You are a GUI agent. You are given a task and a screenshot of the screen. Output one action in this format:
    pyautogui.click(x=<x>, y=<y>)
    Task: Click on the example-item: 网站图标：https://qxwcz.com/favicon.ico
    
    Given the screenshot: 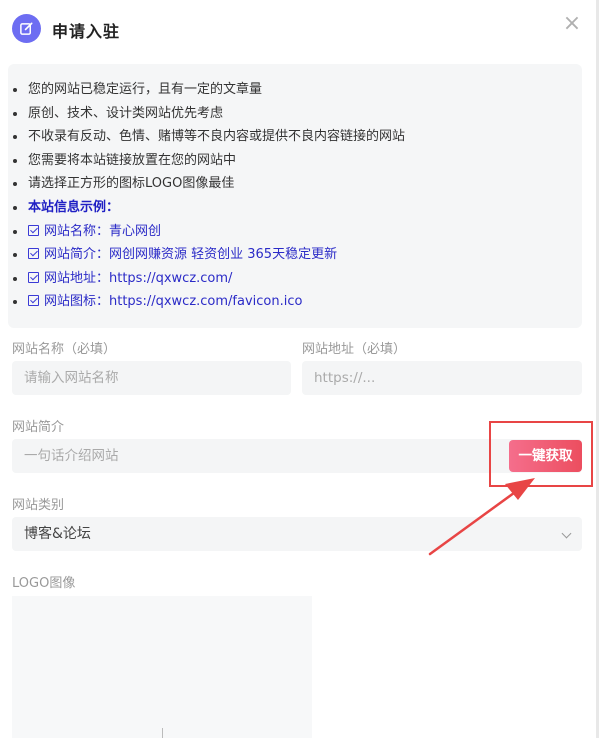 What is the action you would take?
    pyautogui.click(x=295, y=302)
    